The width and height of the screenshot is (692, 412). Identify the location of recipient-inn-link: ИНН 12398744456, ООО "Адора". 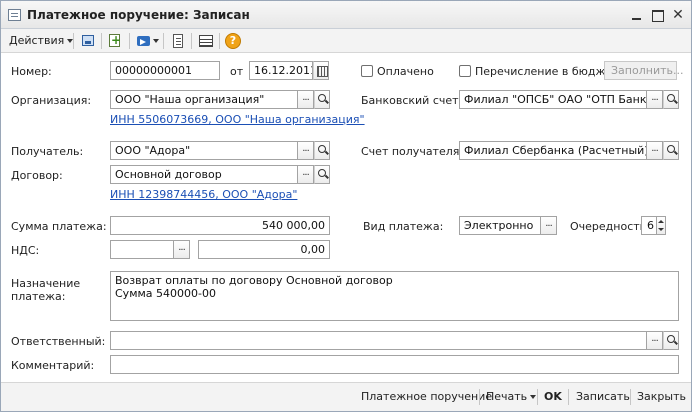
(203, 194).